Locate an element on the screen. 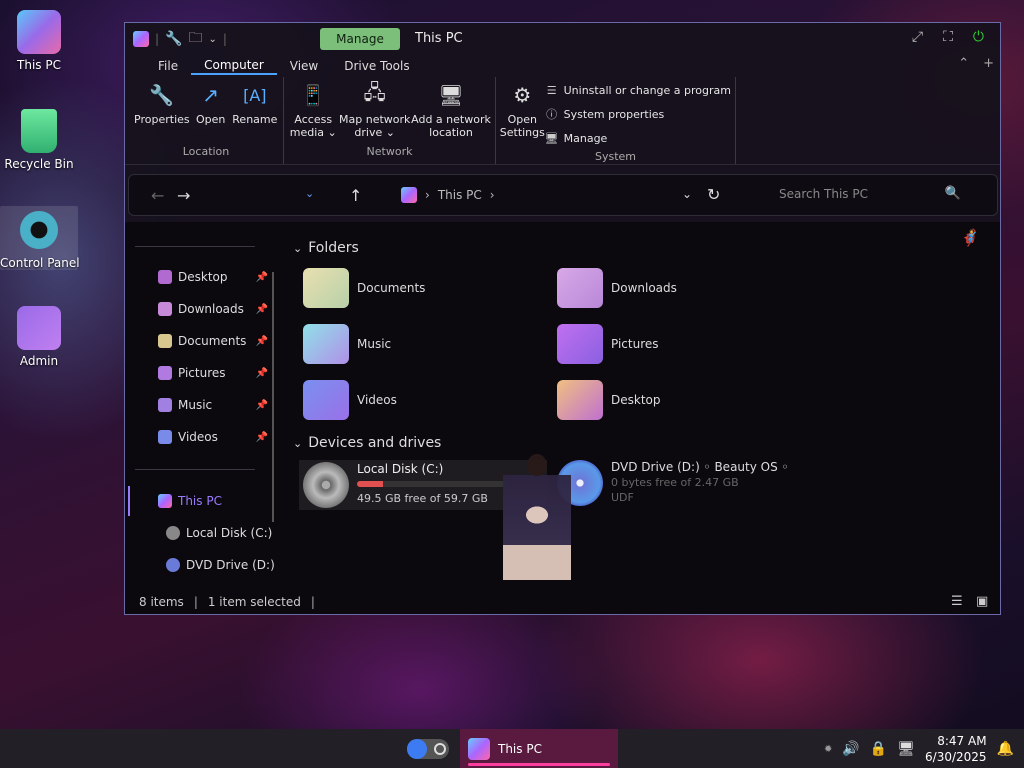 This screenshot has width=1024, height=768. open-settings-button: ⚙ Open Settings is located at coordinates (522, 109).